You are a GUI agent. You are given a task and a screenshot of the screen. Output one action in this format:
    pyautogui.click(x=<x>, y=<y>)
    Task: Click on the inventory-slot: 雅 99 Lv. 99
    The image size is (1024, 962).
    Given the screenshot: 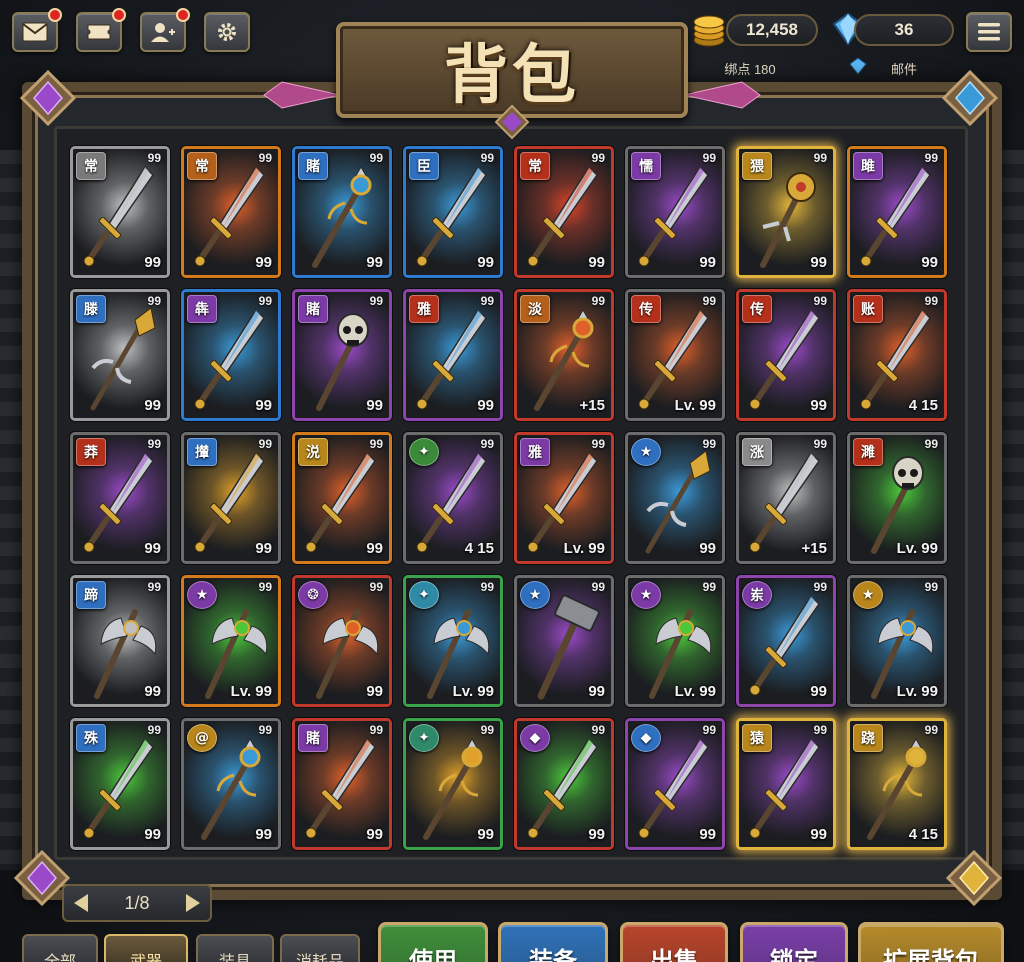 What is the action you would take?
    pyautogui.click(x=564, y=498)
    